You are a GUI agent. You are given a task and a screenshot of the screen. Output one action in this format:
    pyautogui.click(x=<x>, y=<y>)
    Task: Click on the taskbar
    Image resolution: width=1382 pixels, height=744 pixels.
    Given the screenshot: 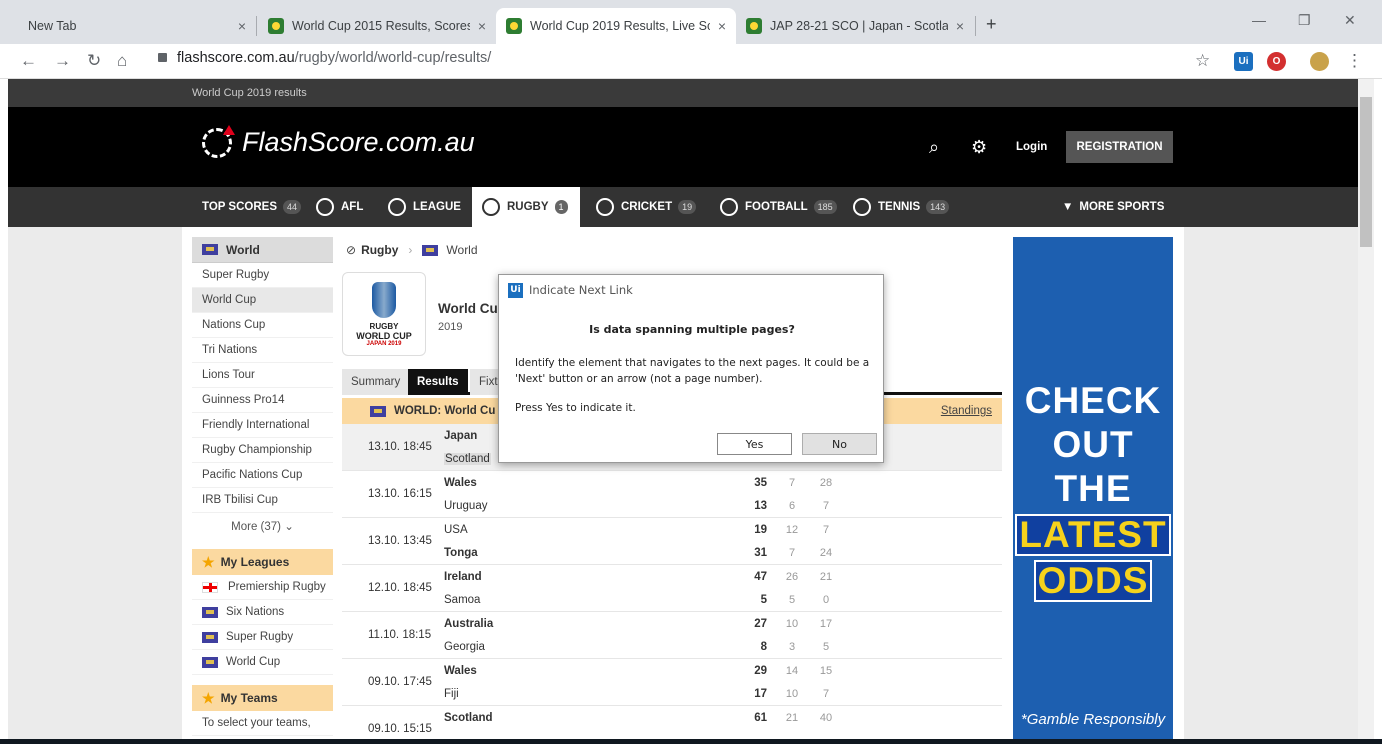 What is the action you would take?
    pyautogui.click(x=691, y=741)
    